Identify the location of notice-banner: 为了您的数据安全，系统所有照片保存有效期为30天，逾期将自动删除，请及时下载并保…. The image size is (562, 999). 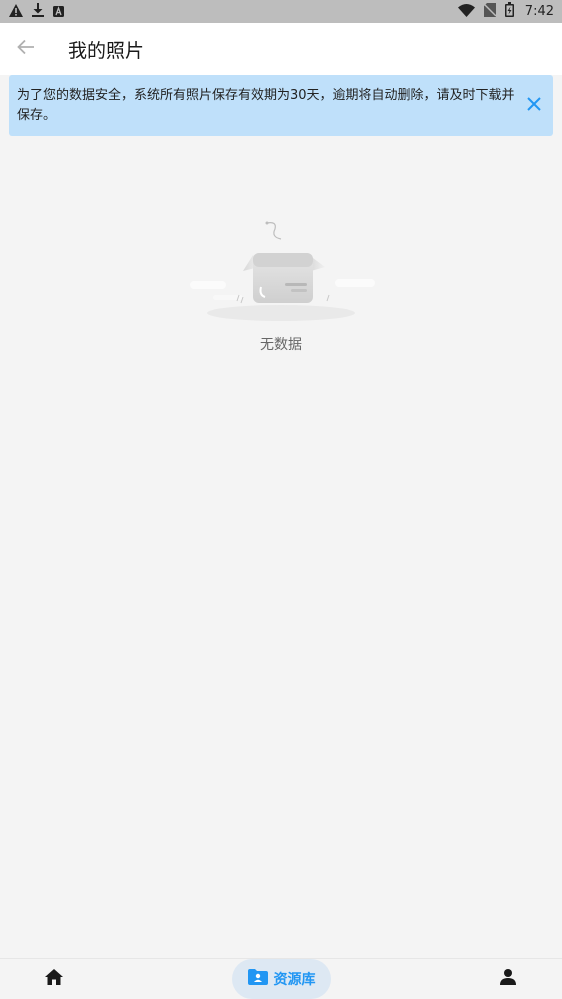
(281, 105).